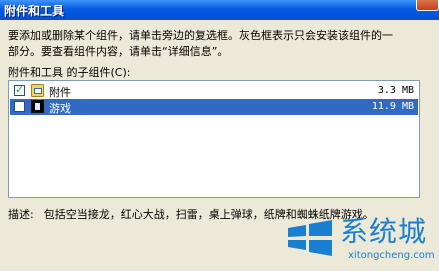  What do you see at coordinates (214, 107) in the screenshot?
I see `list-item-games: 游戏 11.9 MB` at bounding box center [214, 107].